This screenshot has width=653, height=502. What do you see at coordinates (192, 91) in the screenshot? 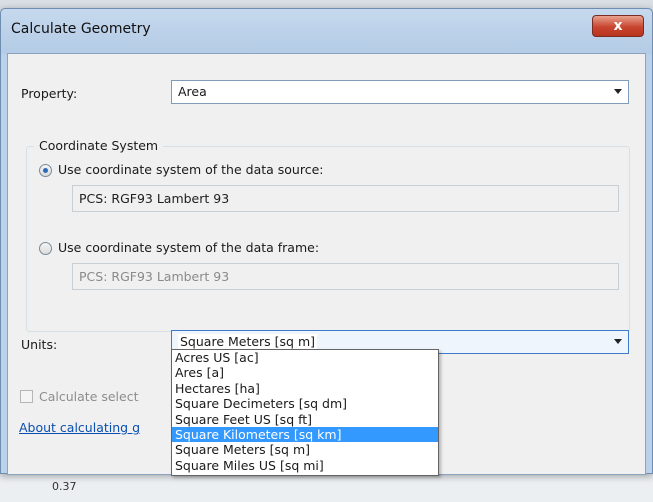
I see `property-value: Area` at bounding box center [192, 91].